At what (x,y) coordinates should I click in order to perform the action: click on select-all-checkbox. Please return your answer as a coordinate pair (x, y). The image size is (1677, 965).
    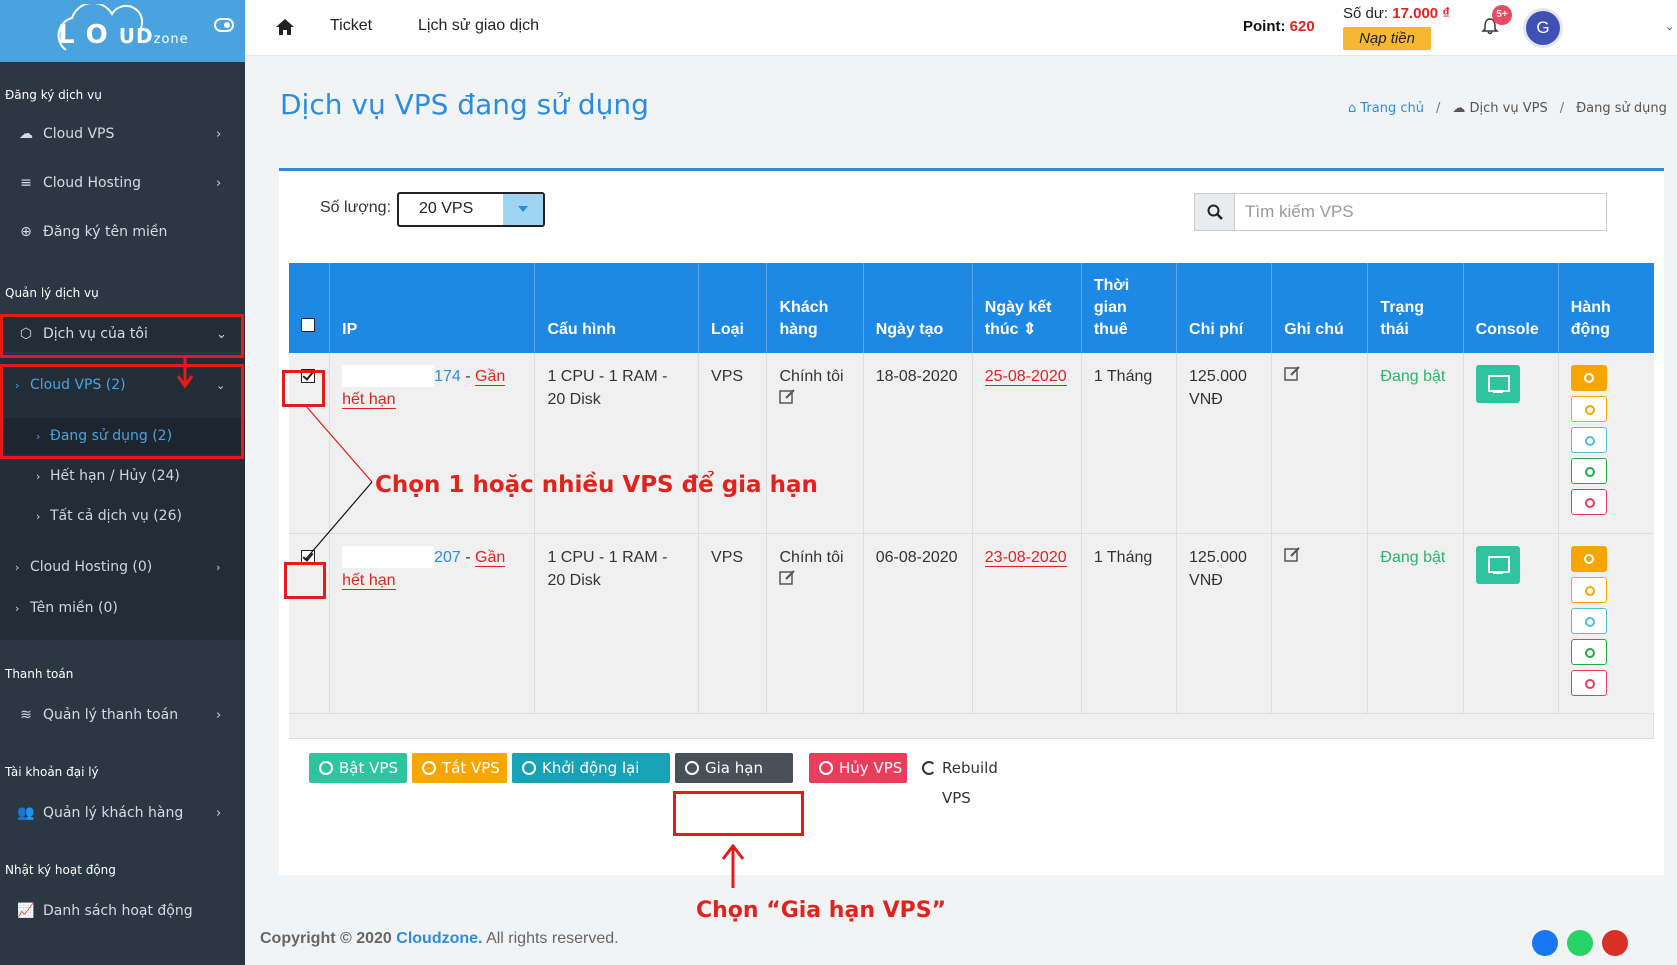
    Looking at the image, I should click on (308, 325).